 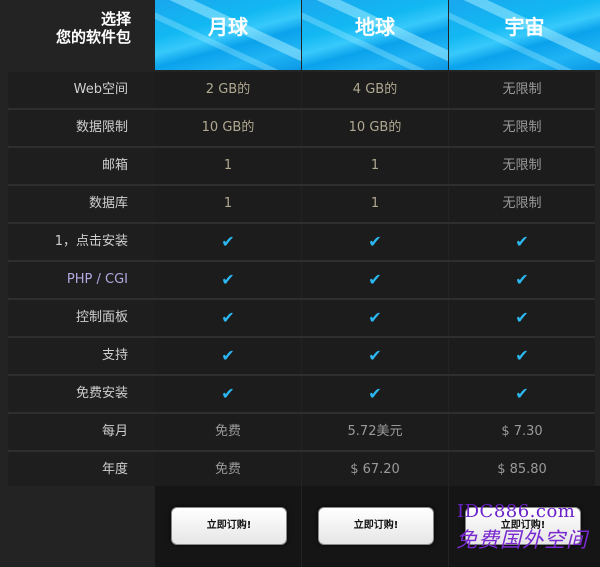 I want to click on feature-label: Web空间, so click(x=81, y=90).